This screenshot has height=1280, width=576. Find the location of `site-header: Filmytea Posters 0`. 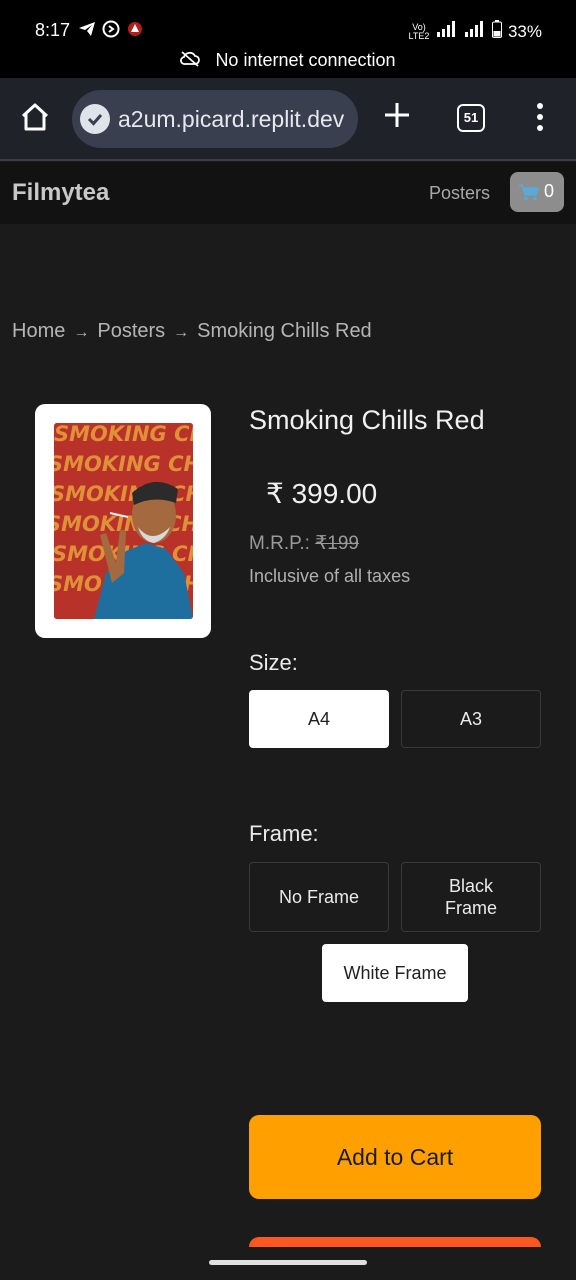

site-header: Filmytea Posters 0 is located at coordinates (288, 193).